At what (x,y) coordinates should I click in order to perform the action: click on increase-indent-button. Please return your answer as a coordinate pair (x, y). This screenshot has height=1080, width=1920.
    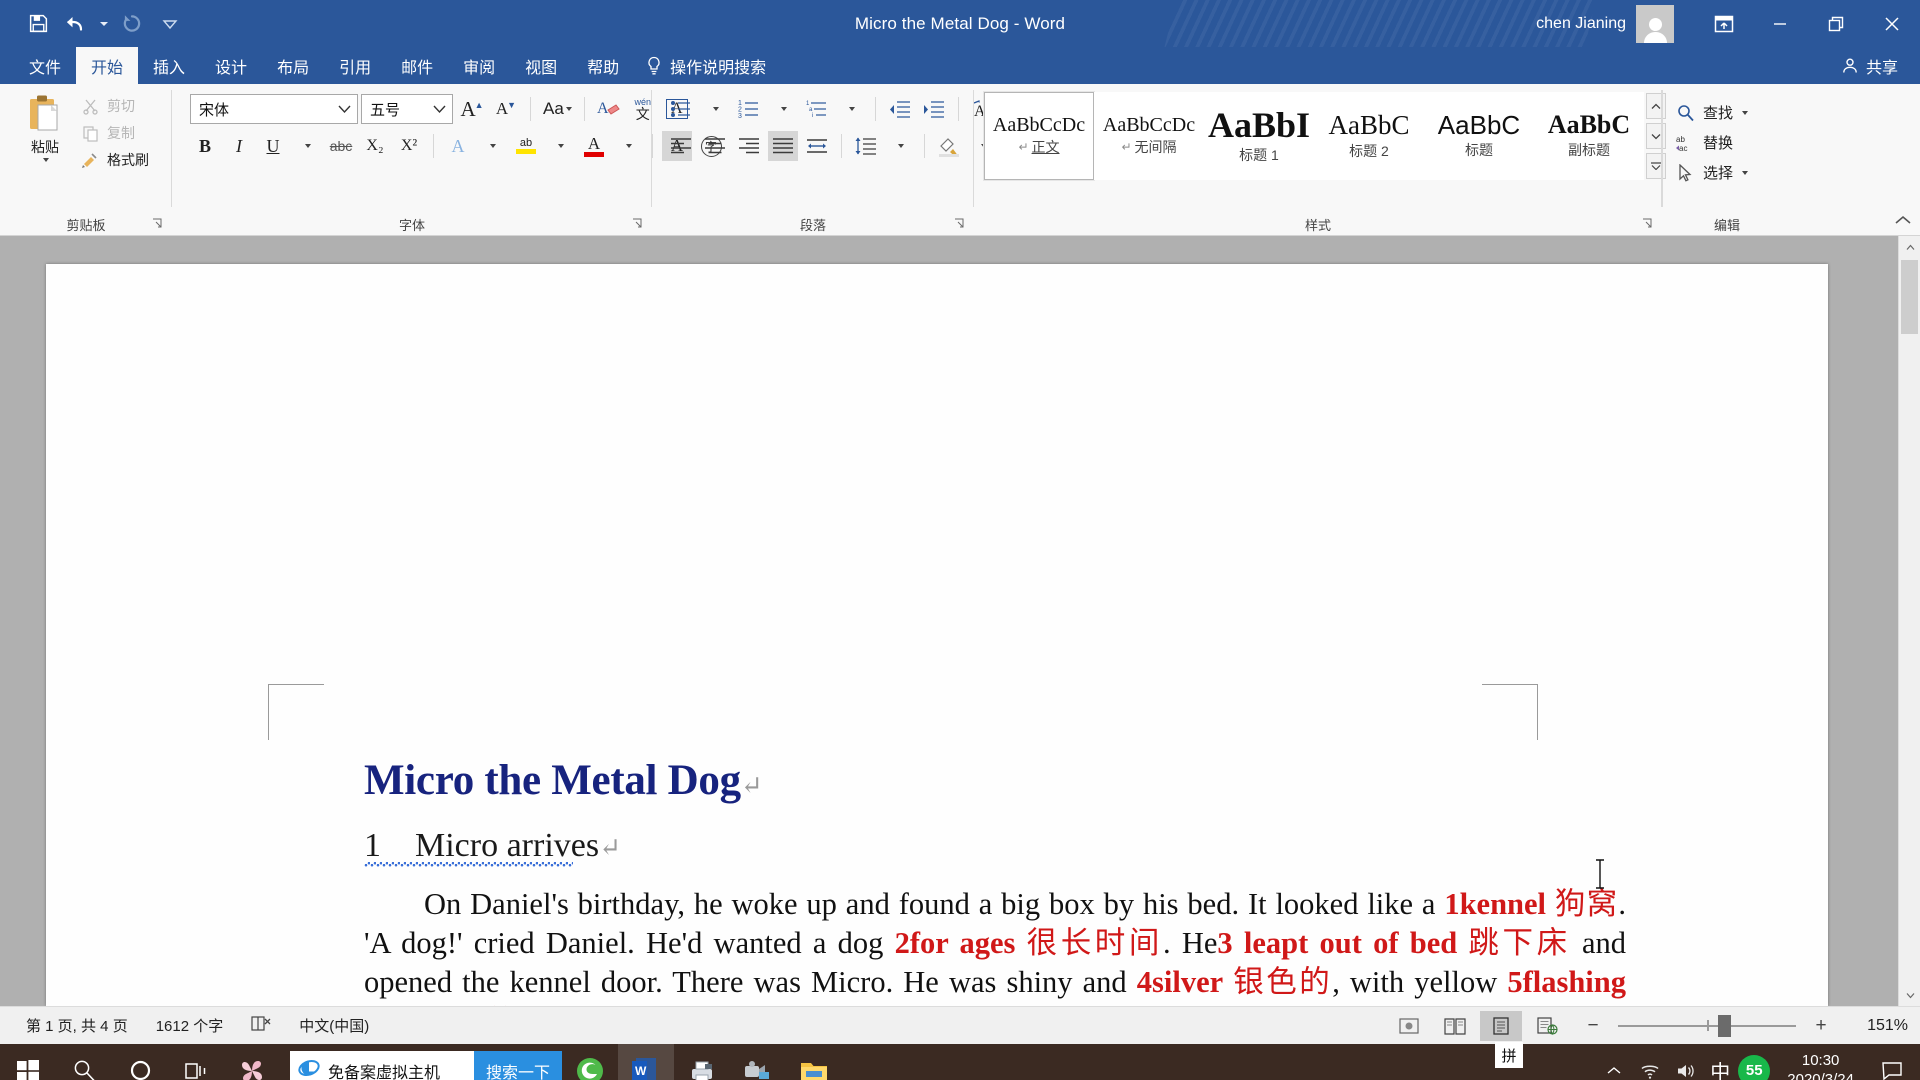
    Looking at the image, I should click on (934, 109).